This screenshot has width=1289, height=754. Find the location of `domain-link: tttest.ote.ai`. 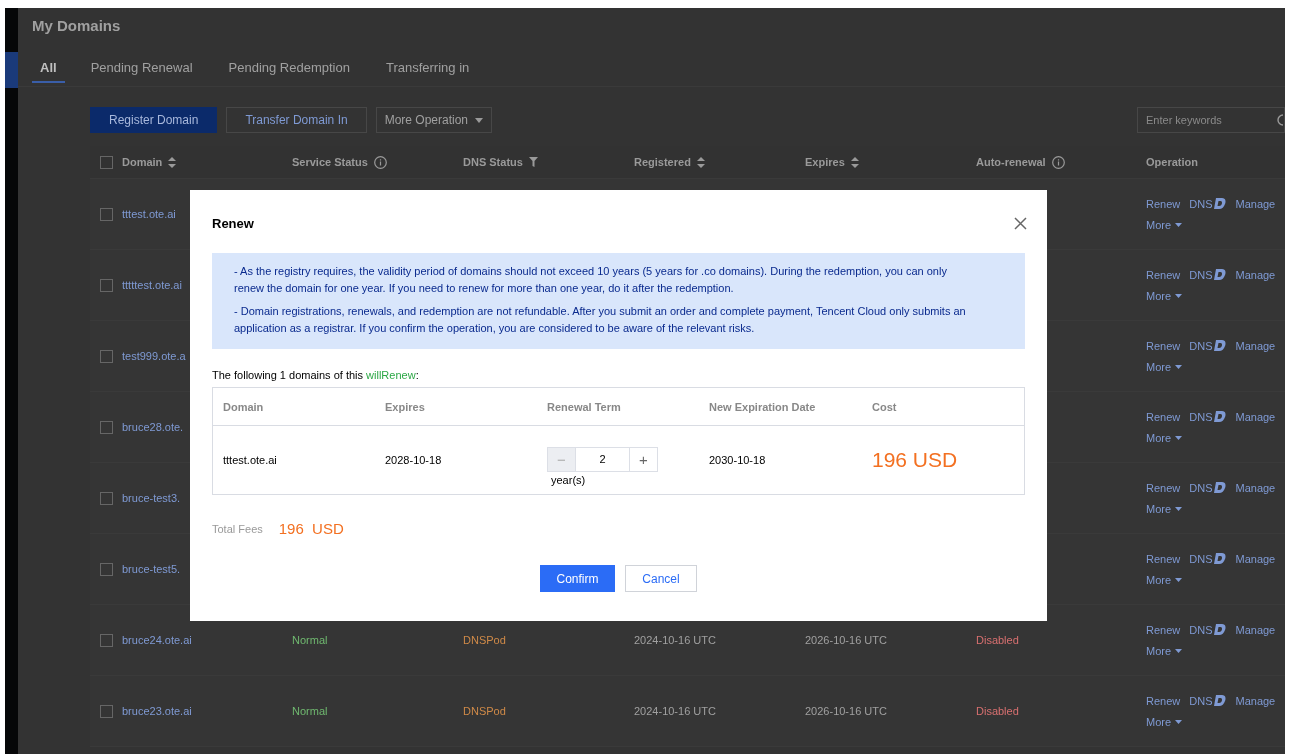

domain-link: tttest.ote.ai is located at coordinates (149, 214).